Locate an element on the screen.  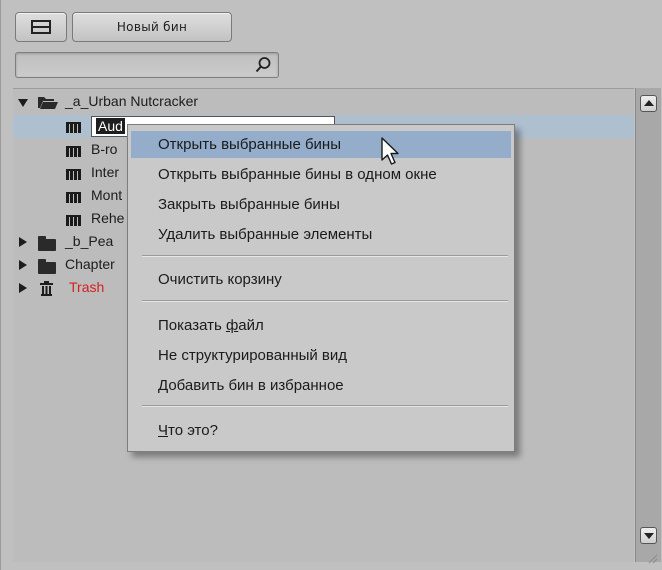
tree-label: Rehe is located at coordinates (108, 218).